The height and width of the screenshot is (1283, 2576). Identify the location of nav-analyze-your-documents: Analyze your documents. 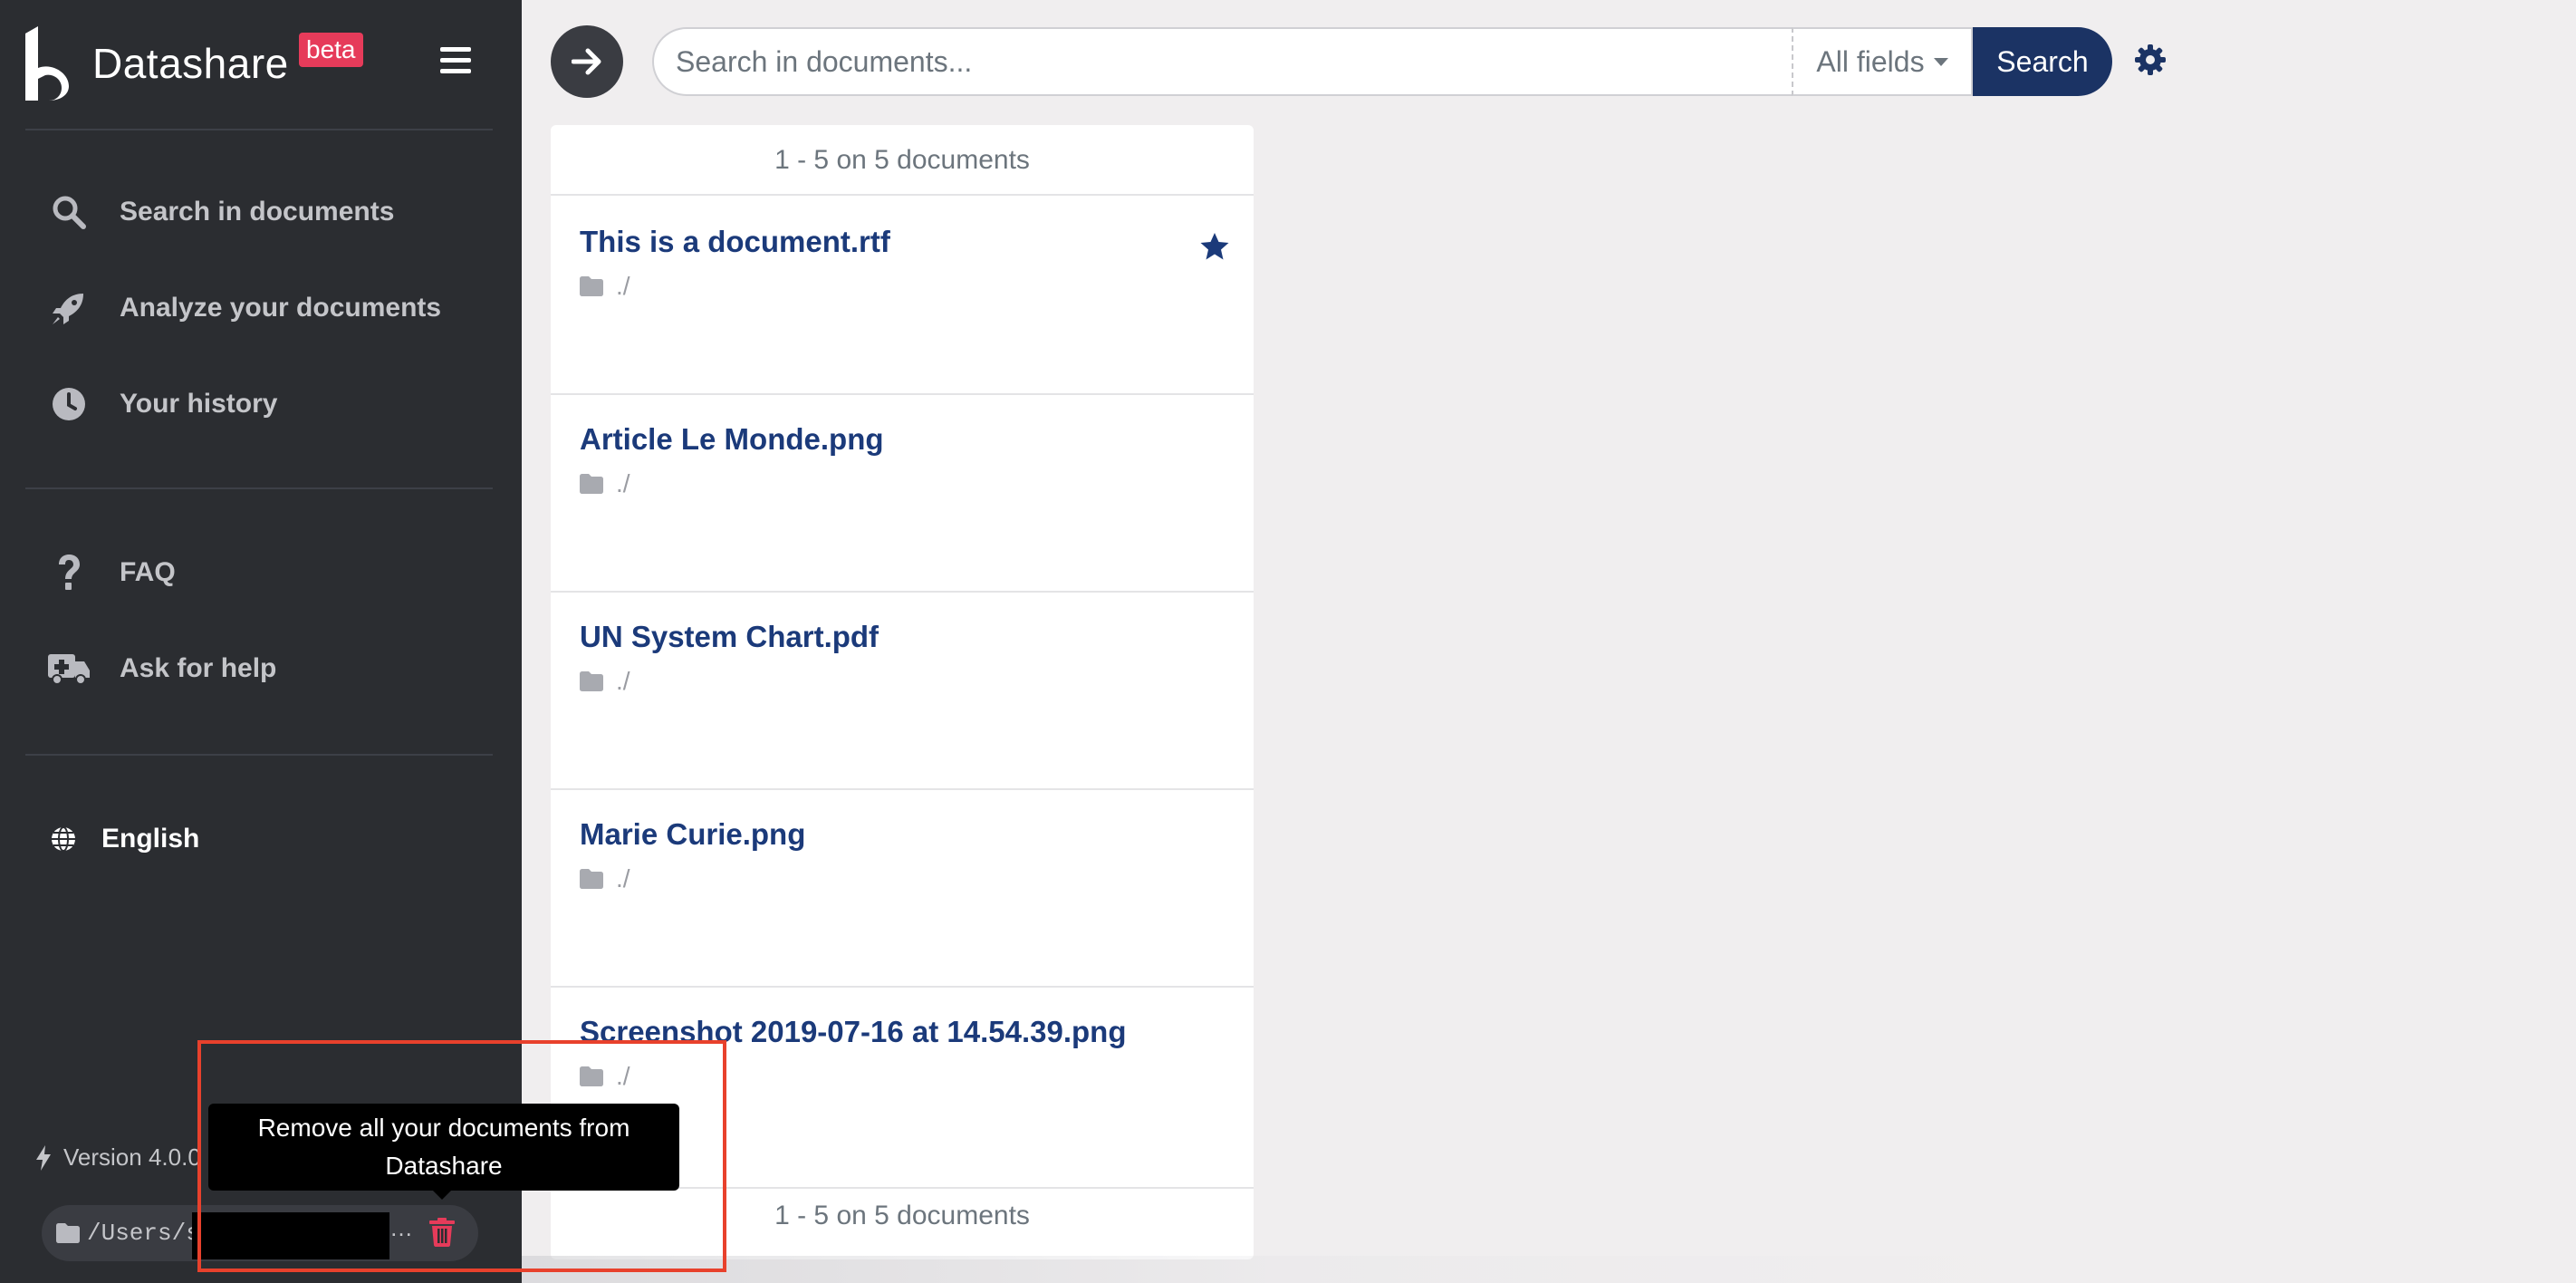
(259, 308).